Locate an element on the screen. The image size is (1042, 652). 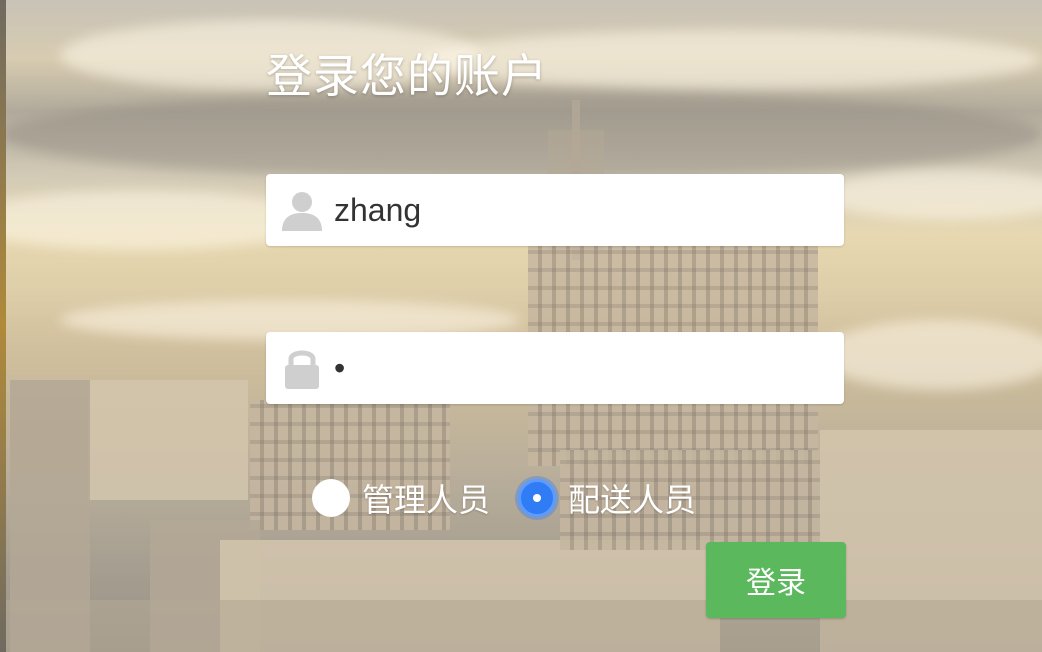
lock-icon is located at coordinates (302, 368).